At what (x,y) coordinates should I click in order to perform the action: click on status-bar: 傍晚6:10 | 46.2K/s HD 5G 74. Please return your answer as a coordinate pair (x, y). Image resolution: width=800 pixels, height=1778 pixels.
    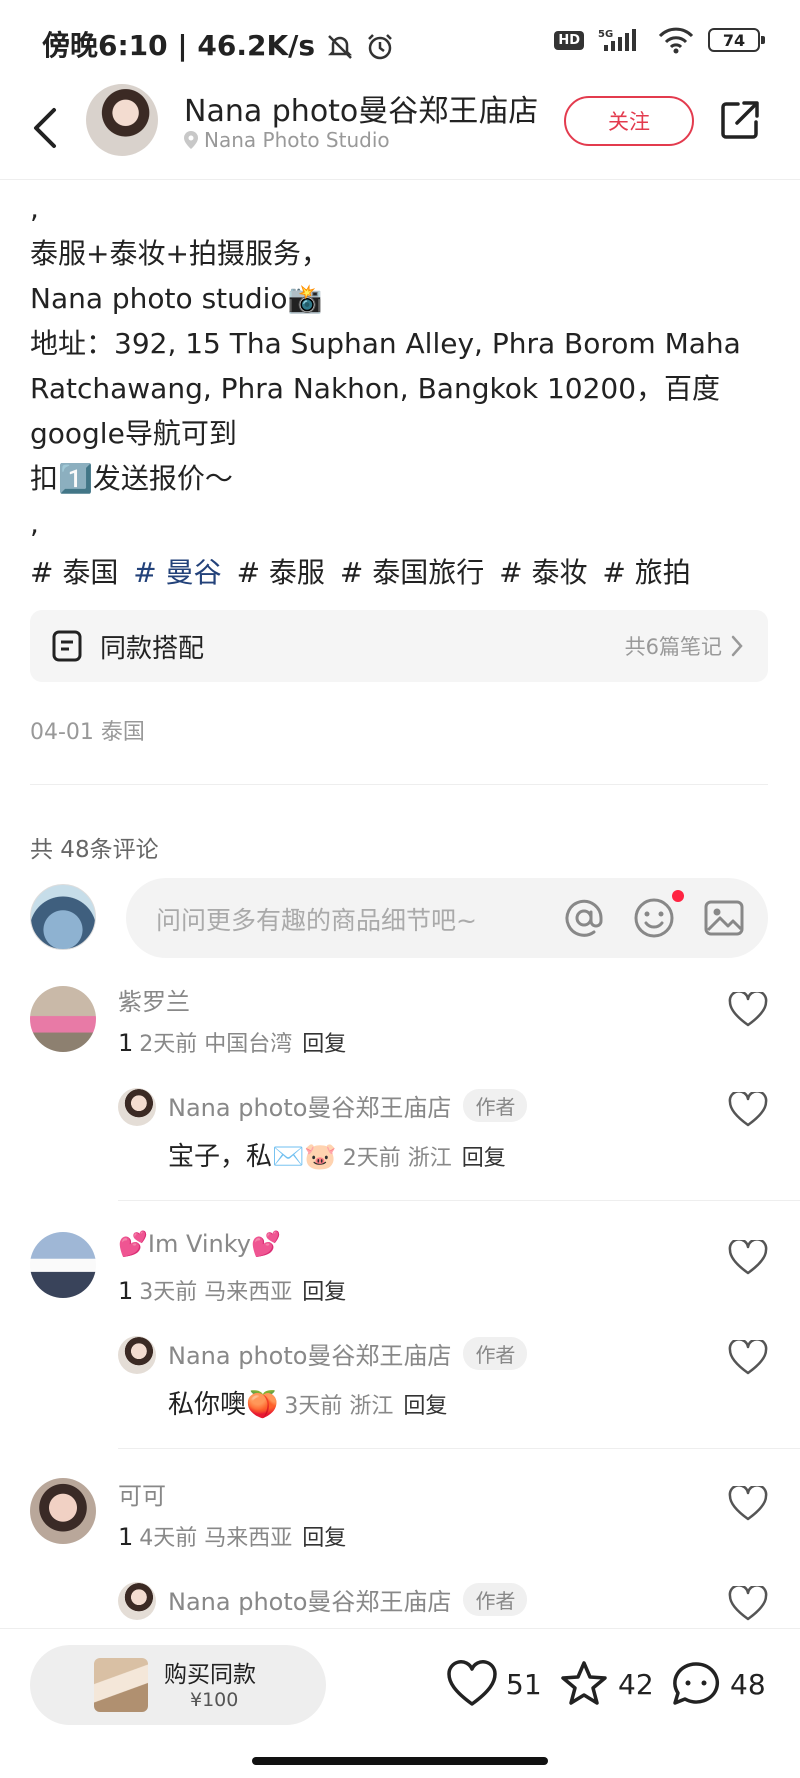
    Looking at the image, I should click on (400, 40).